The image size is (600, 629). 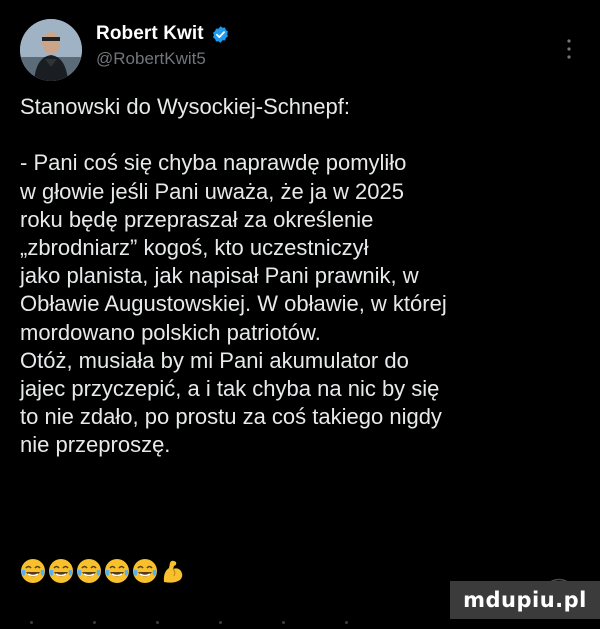 What do you see at coordinates (185, 106) in the screenshot?
I see `tweet-line: Stanowski do Wysockiej-Schnepf:` at bounding box center [185, 106].